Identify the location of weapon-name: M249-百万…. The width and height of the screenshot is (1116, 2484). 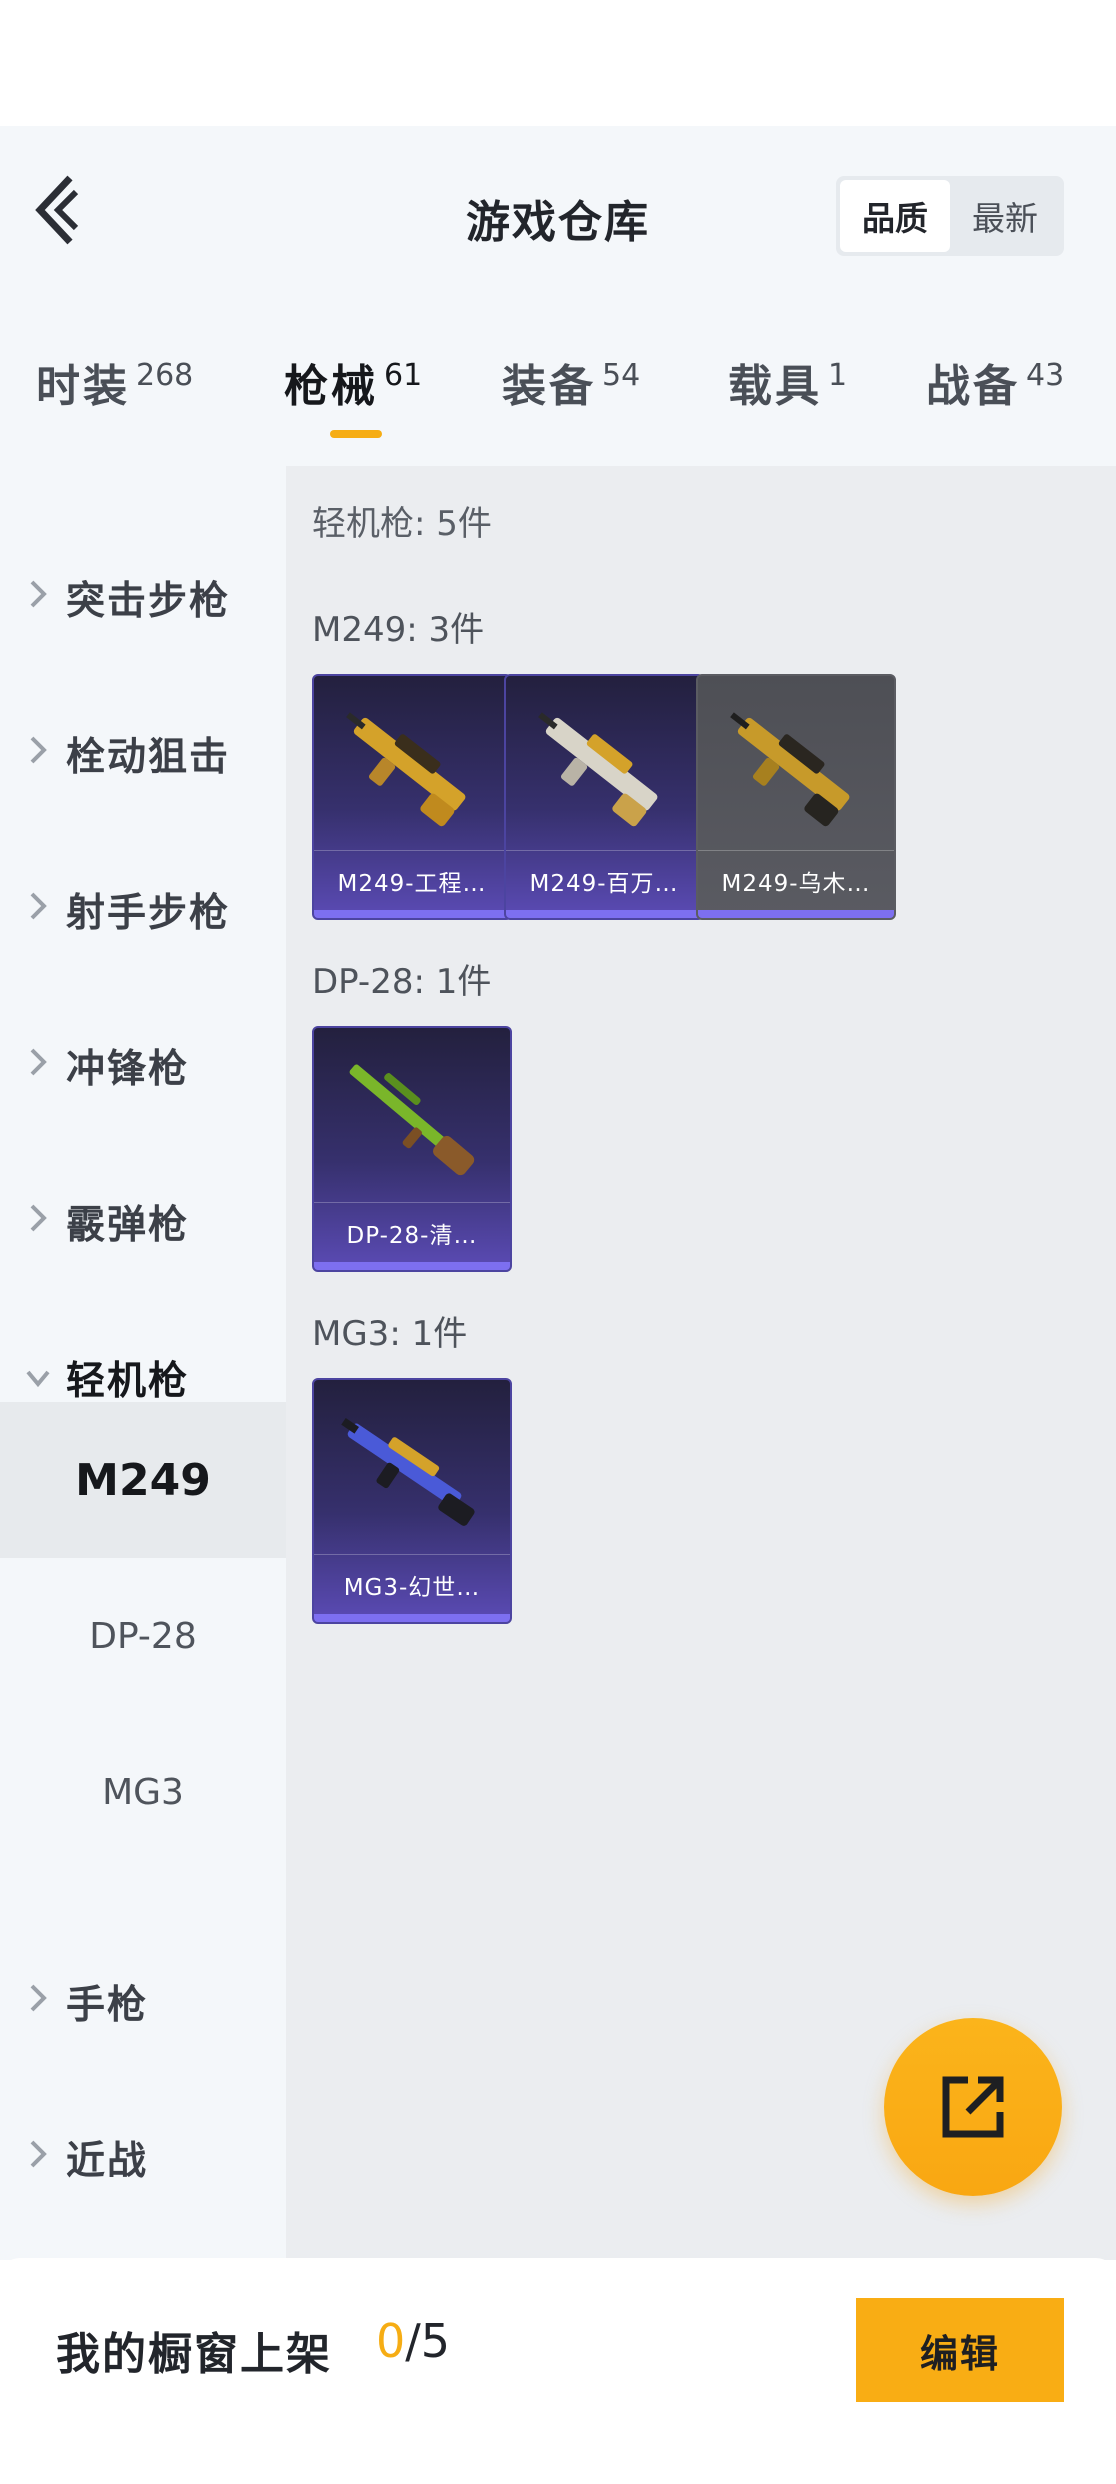
(604, 883).